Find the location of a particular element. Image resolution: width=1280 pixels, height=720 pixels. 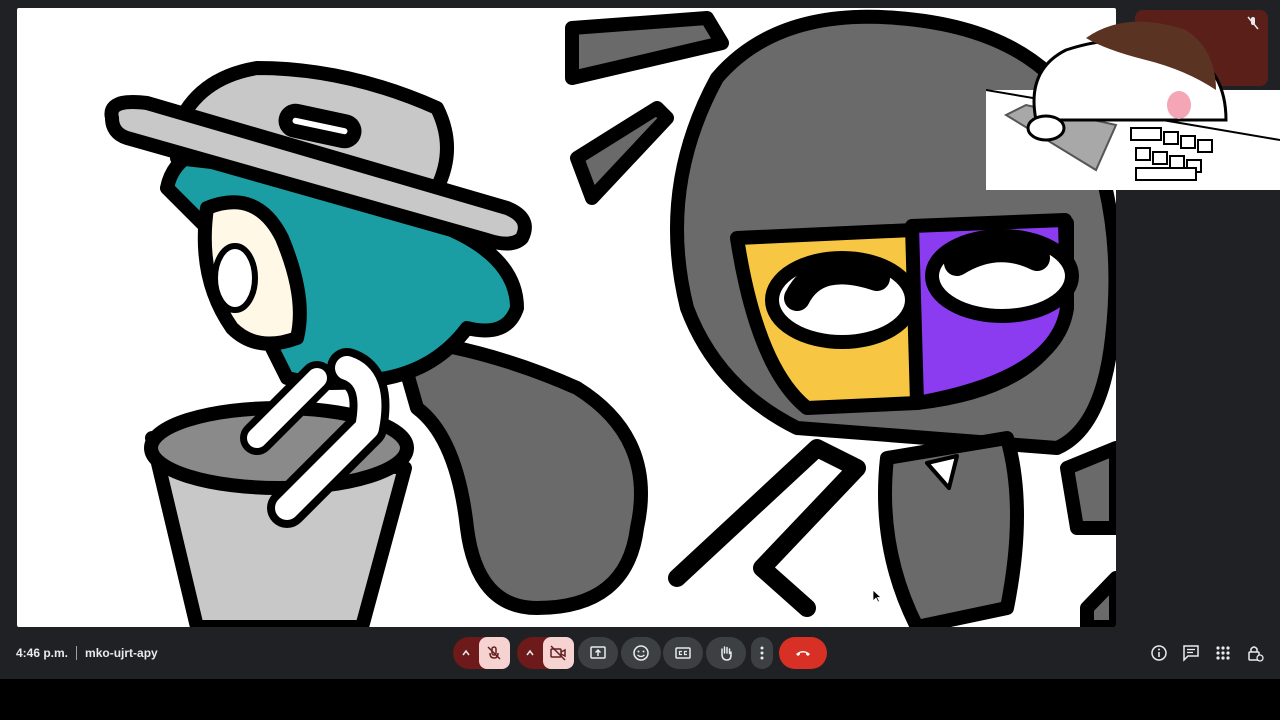

camera-options-button is located at coordinates (530, 653).